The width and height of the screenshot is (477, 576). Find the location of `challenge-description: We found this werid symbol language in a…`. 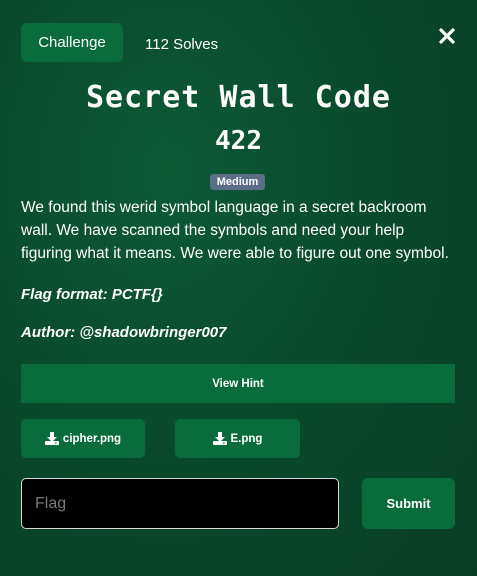

challenge-description: We found this werid symbol language in a… is located at coordinates (235, 230).